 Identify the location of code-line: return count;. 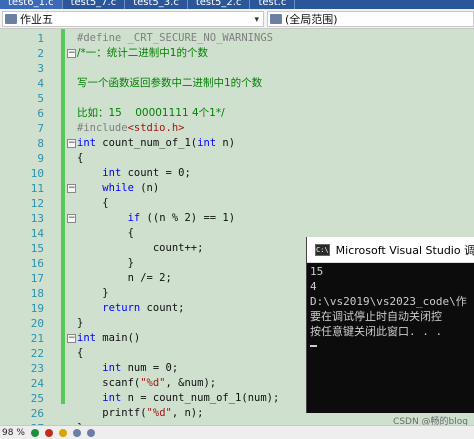
(131, 308).